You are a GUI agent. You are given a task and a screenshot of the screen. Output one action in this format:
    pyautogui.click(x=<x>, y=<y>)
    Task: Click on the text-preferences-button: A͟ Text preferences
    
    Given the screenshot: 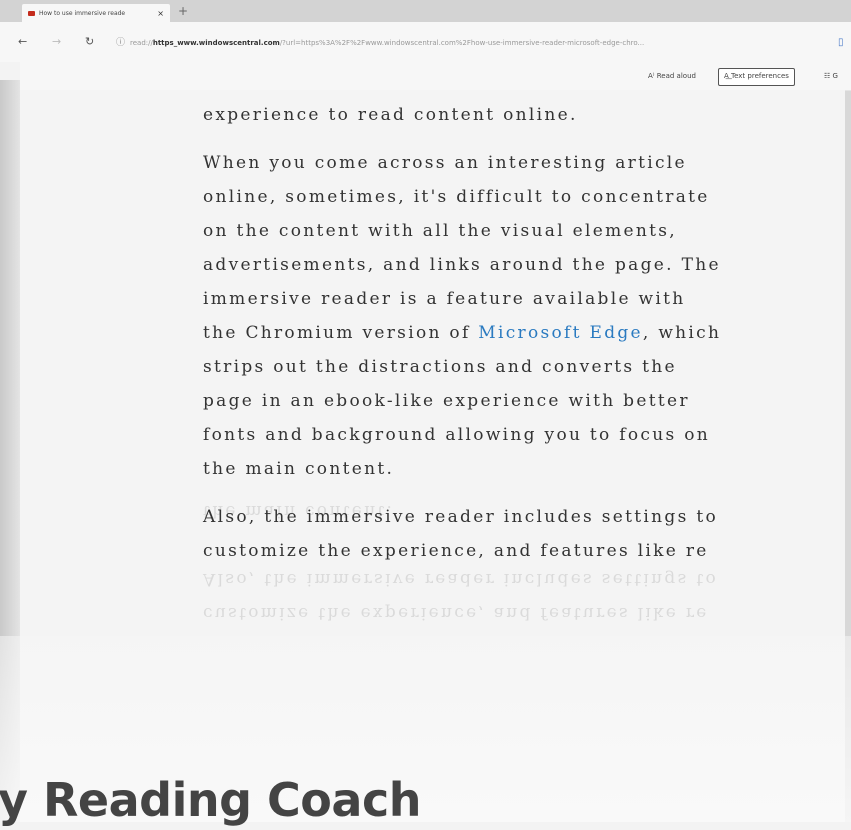 What is the action you would take?
    pyautogui.click(x=756, y=77)
    